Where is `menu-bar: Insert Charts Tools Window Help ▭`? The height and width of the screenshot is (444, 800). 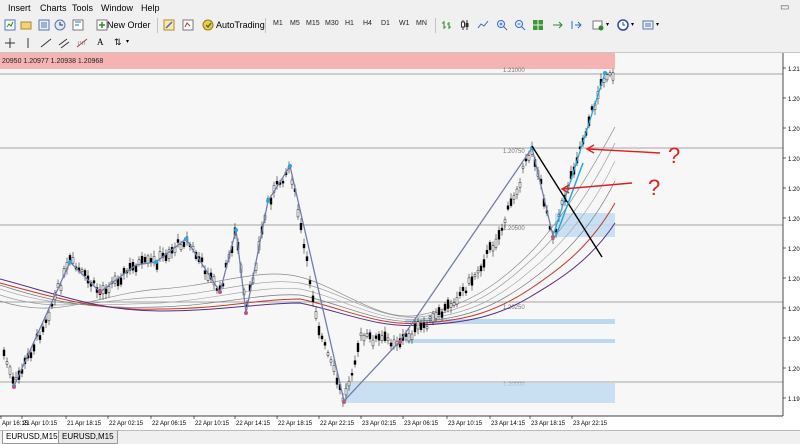 menu-bar: Insert Charts Tools Window Help ▭ is located at coordinates (400, 8).